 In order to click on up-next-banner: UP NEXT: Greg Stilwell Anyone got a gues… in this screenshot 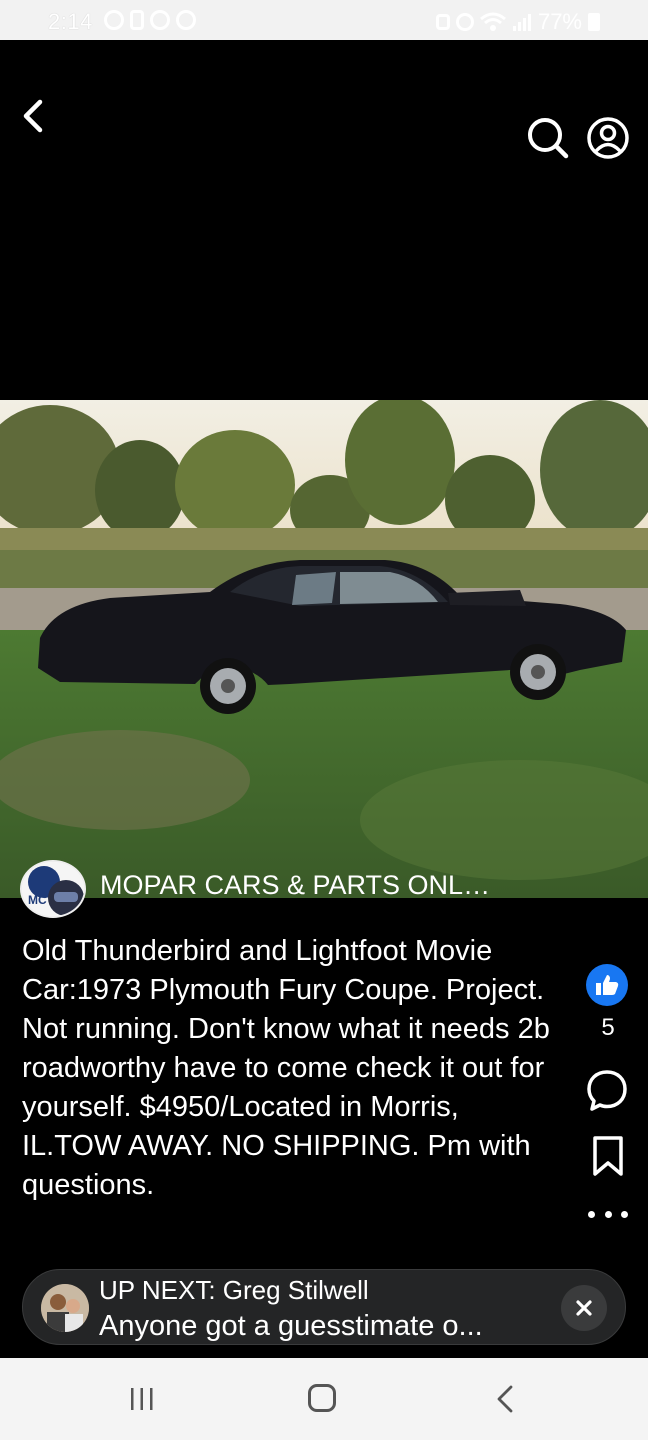, I will do `click(324, 1307)`.